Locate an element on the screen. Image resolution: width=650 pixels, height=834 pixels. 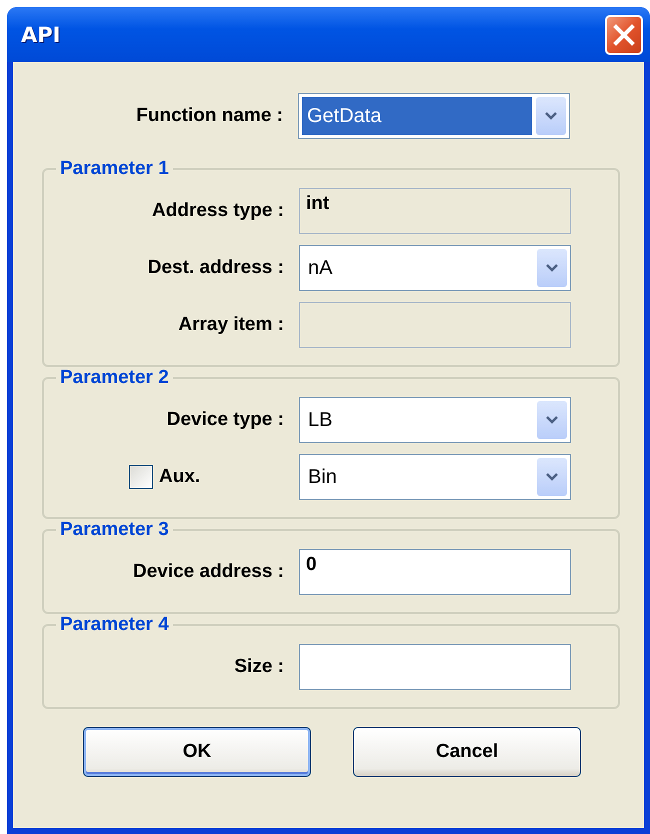
dropdown-value: nA is located at coordinates (320, 268).